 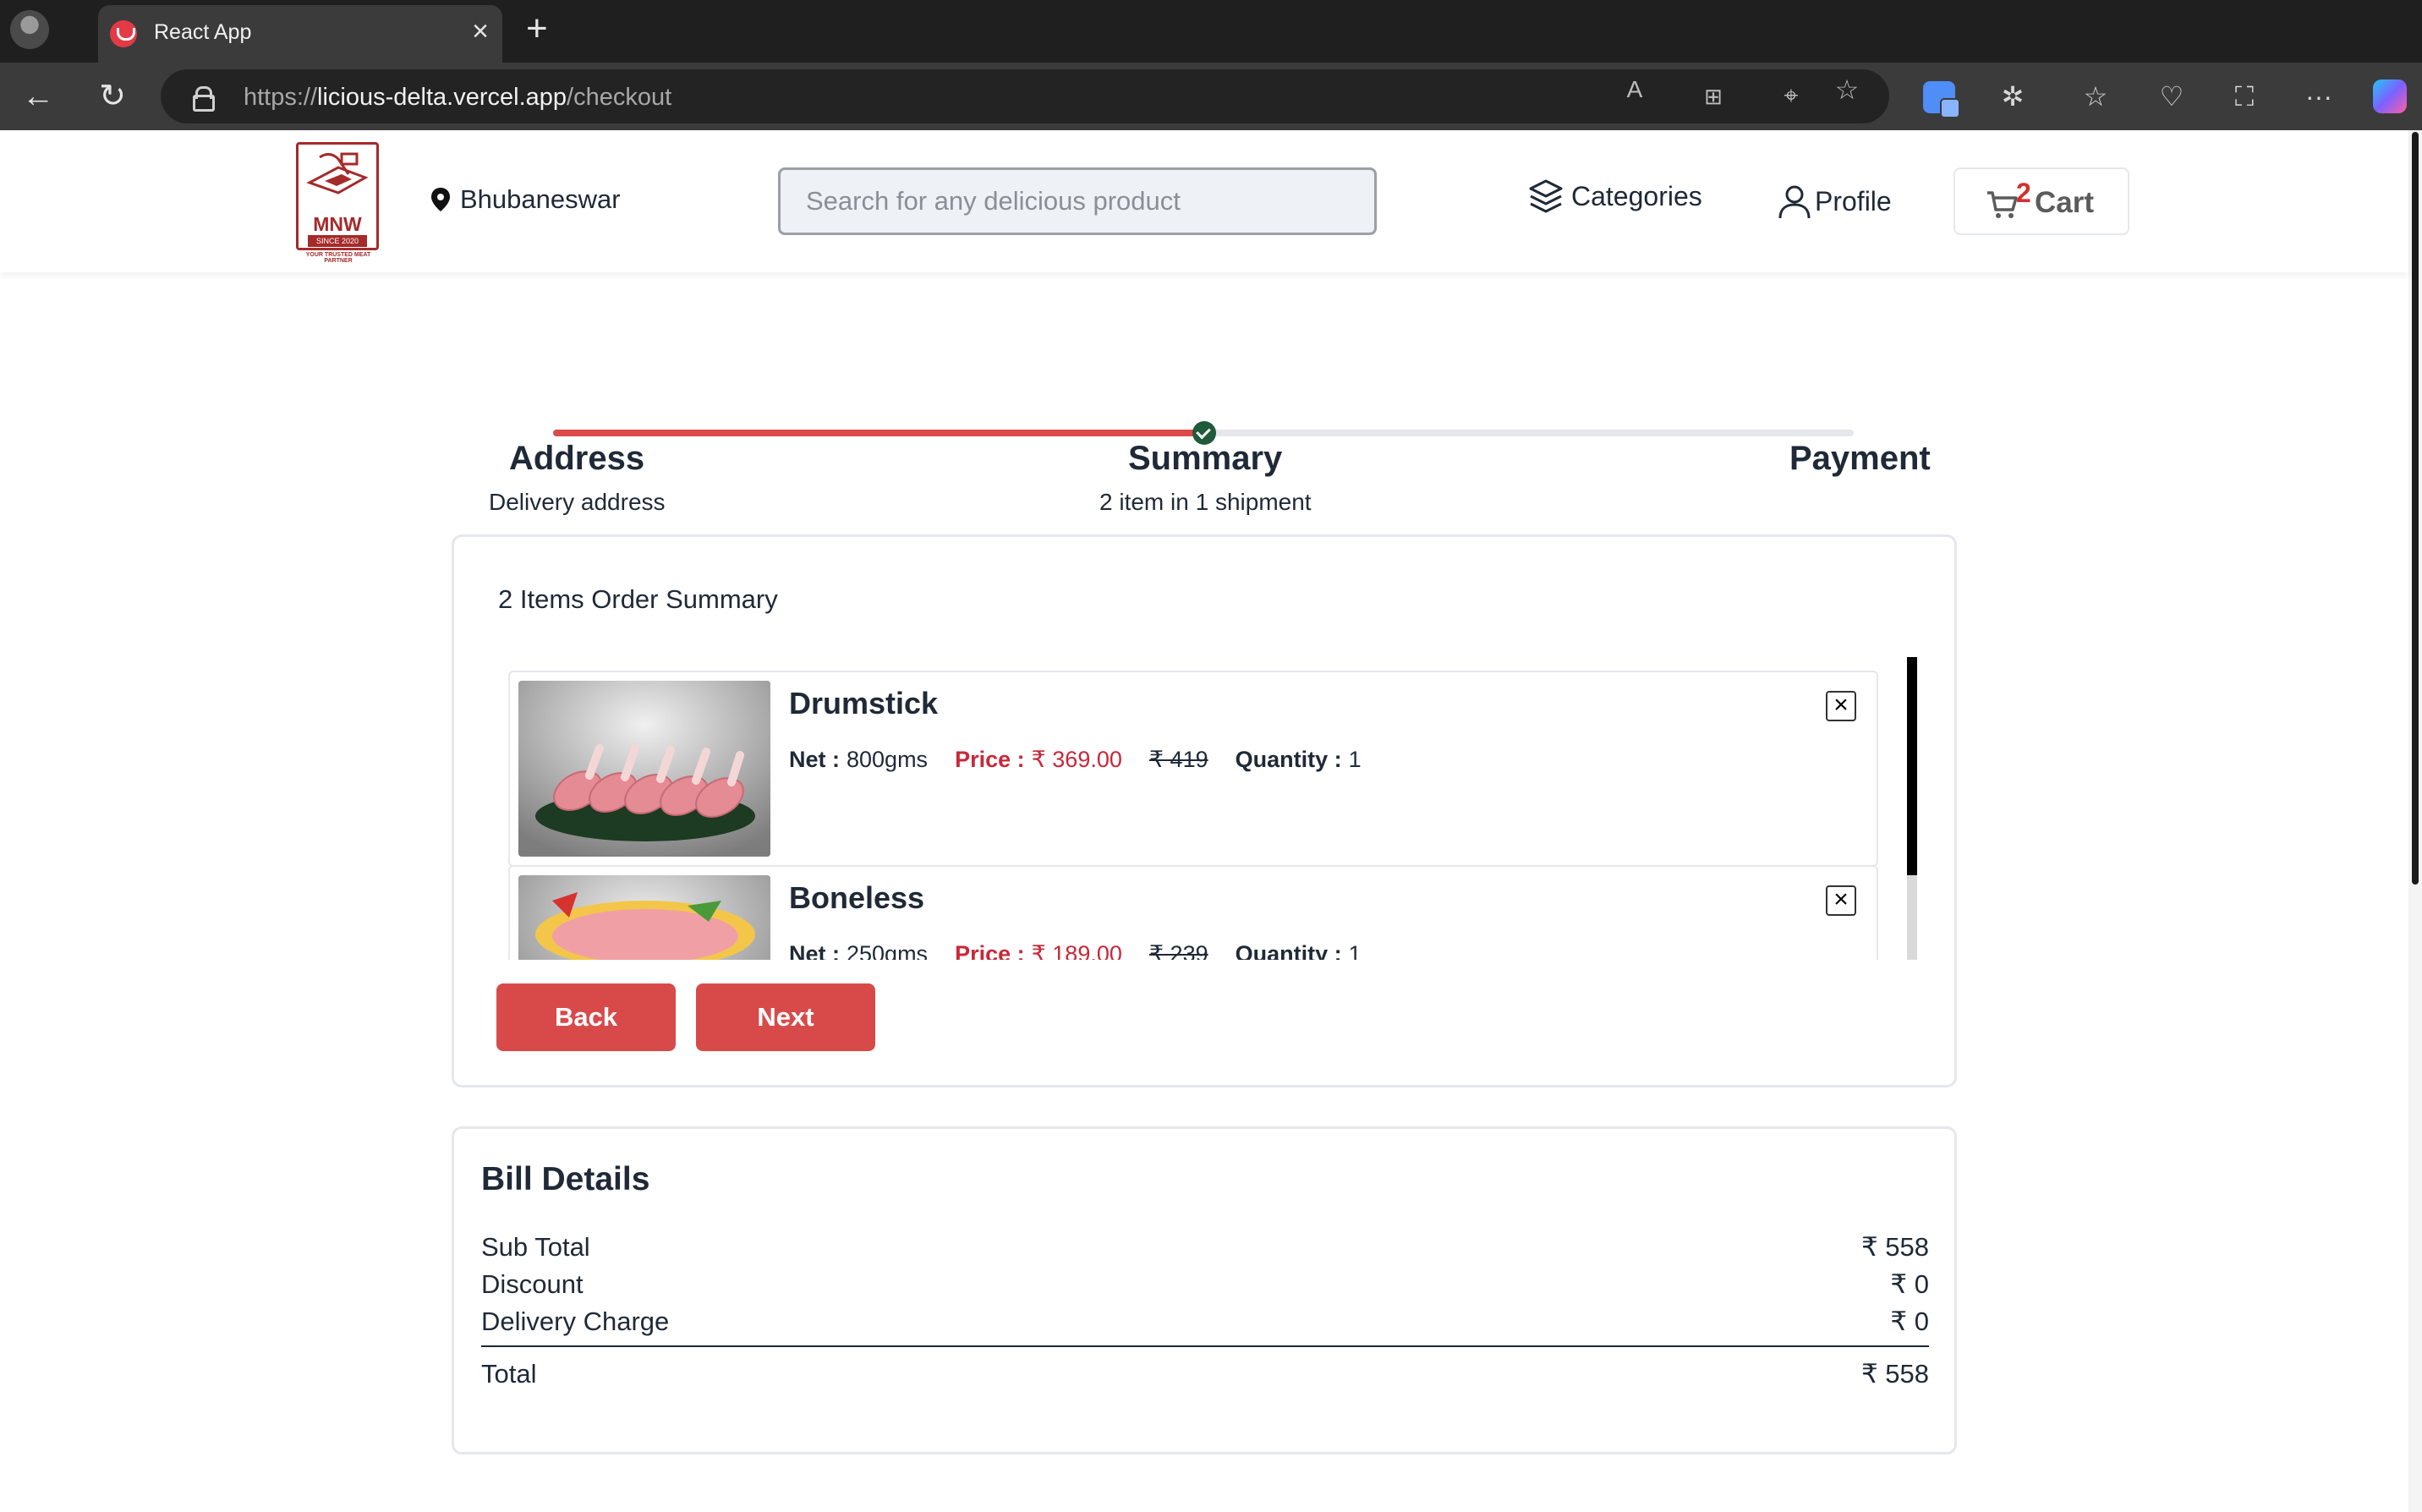 What do you see at coordinates (2012, 96) in the screenshot?
I see `extensions-puzzle-icon: ✲` at bounding box center [2012, 96].